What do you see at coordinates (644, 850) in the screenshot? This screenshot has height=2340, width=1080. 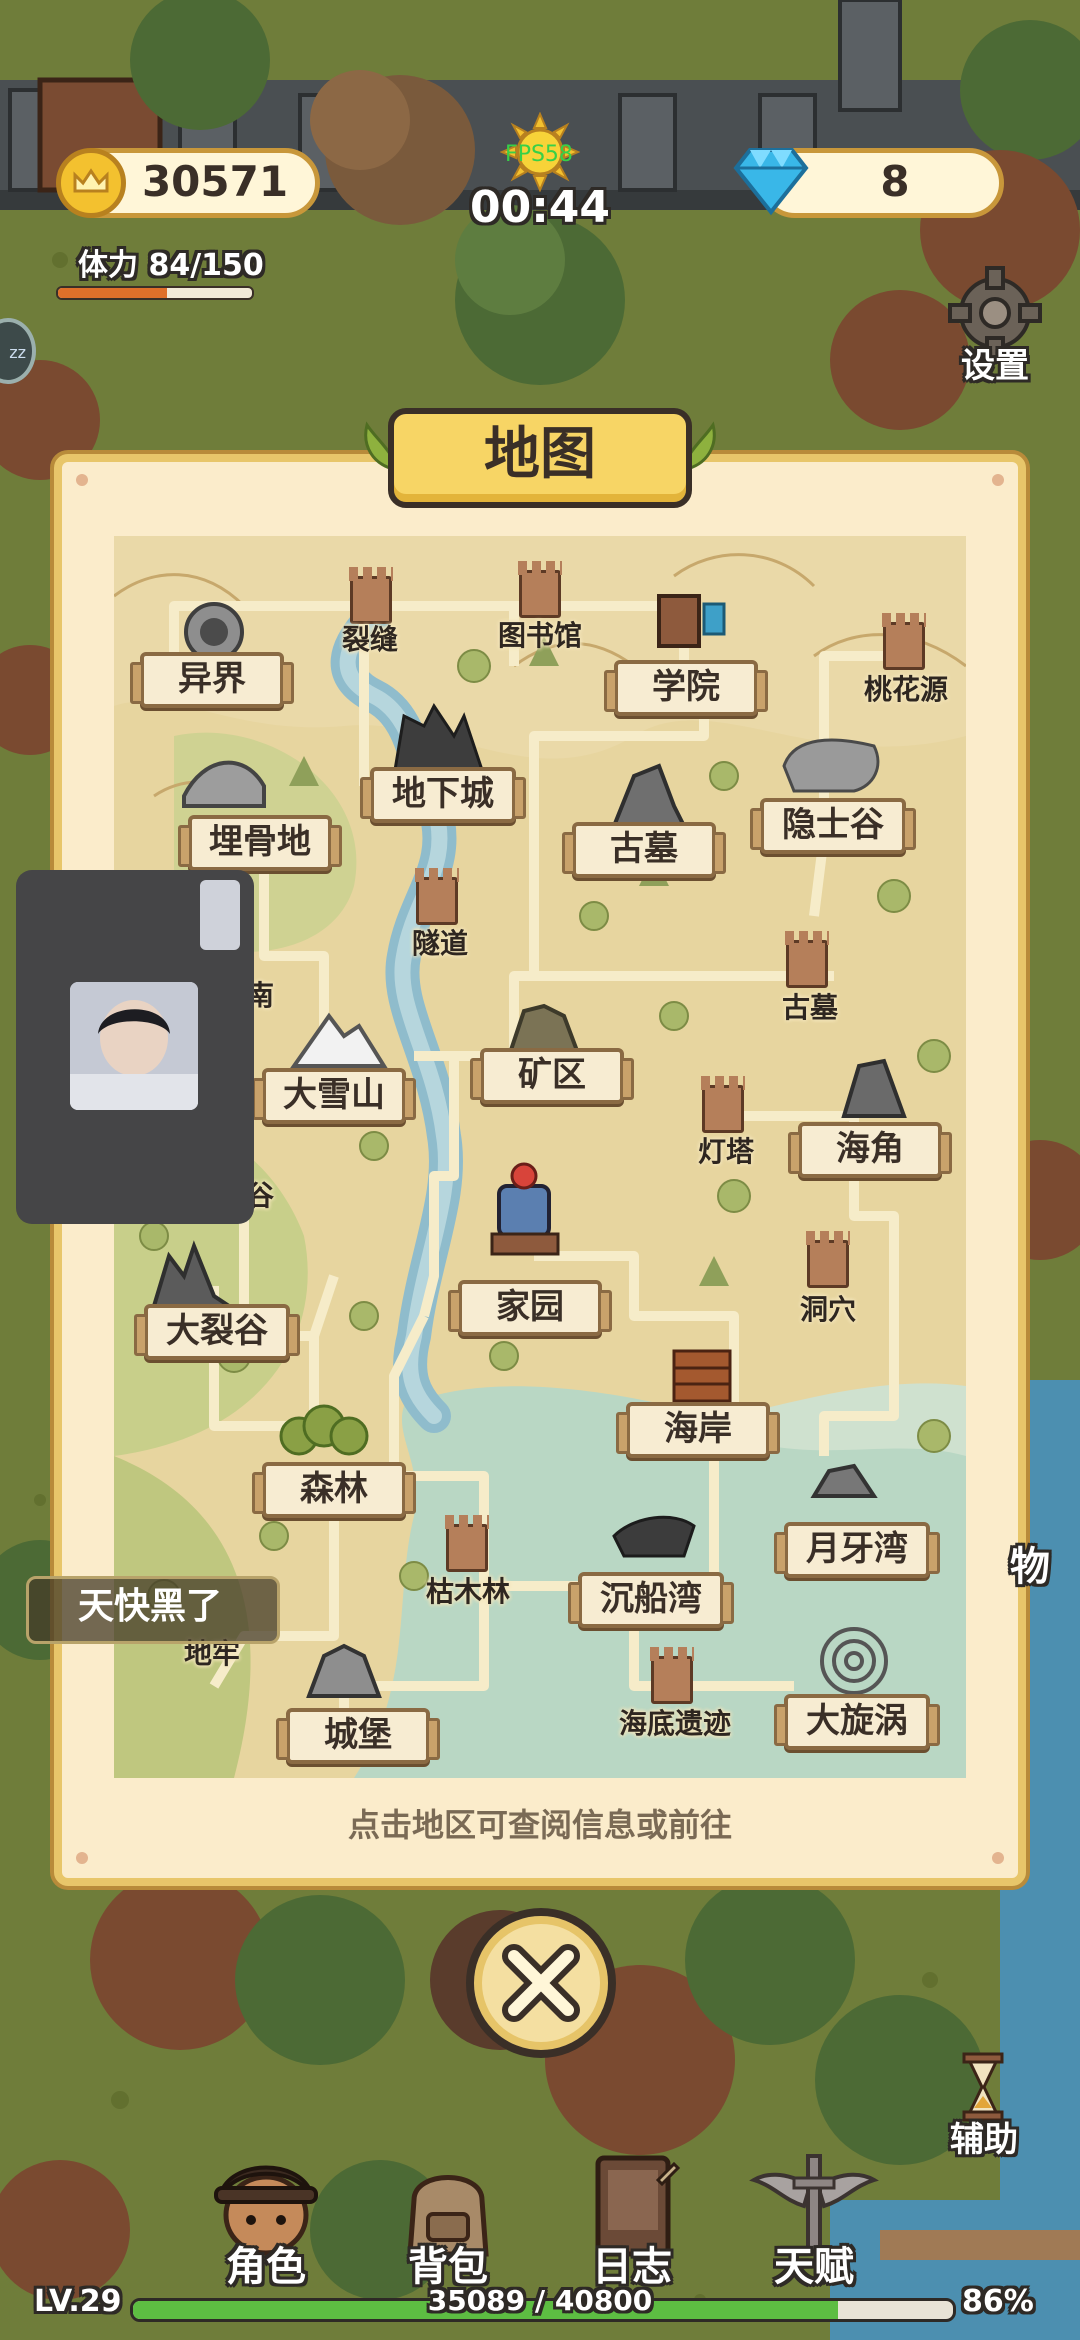 I see `location-gumu: 古墓` at bounding box center [644, 850].